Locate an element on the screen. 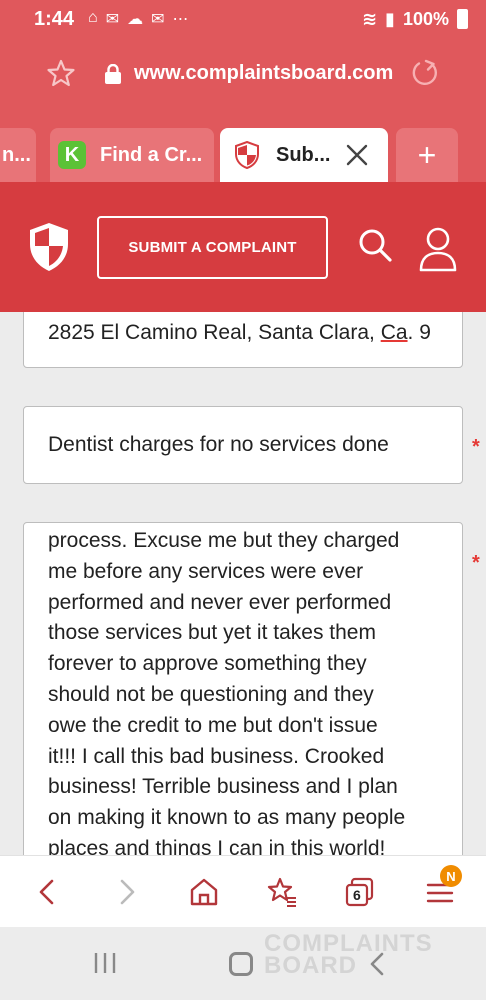  gmail-notification-icon: ✉ is located at coordinates (158, 19).